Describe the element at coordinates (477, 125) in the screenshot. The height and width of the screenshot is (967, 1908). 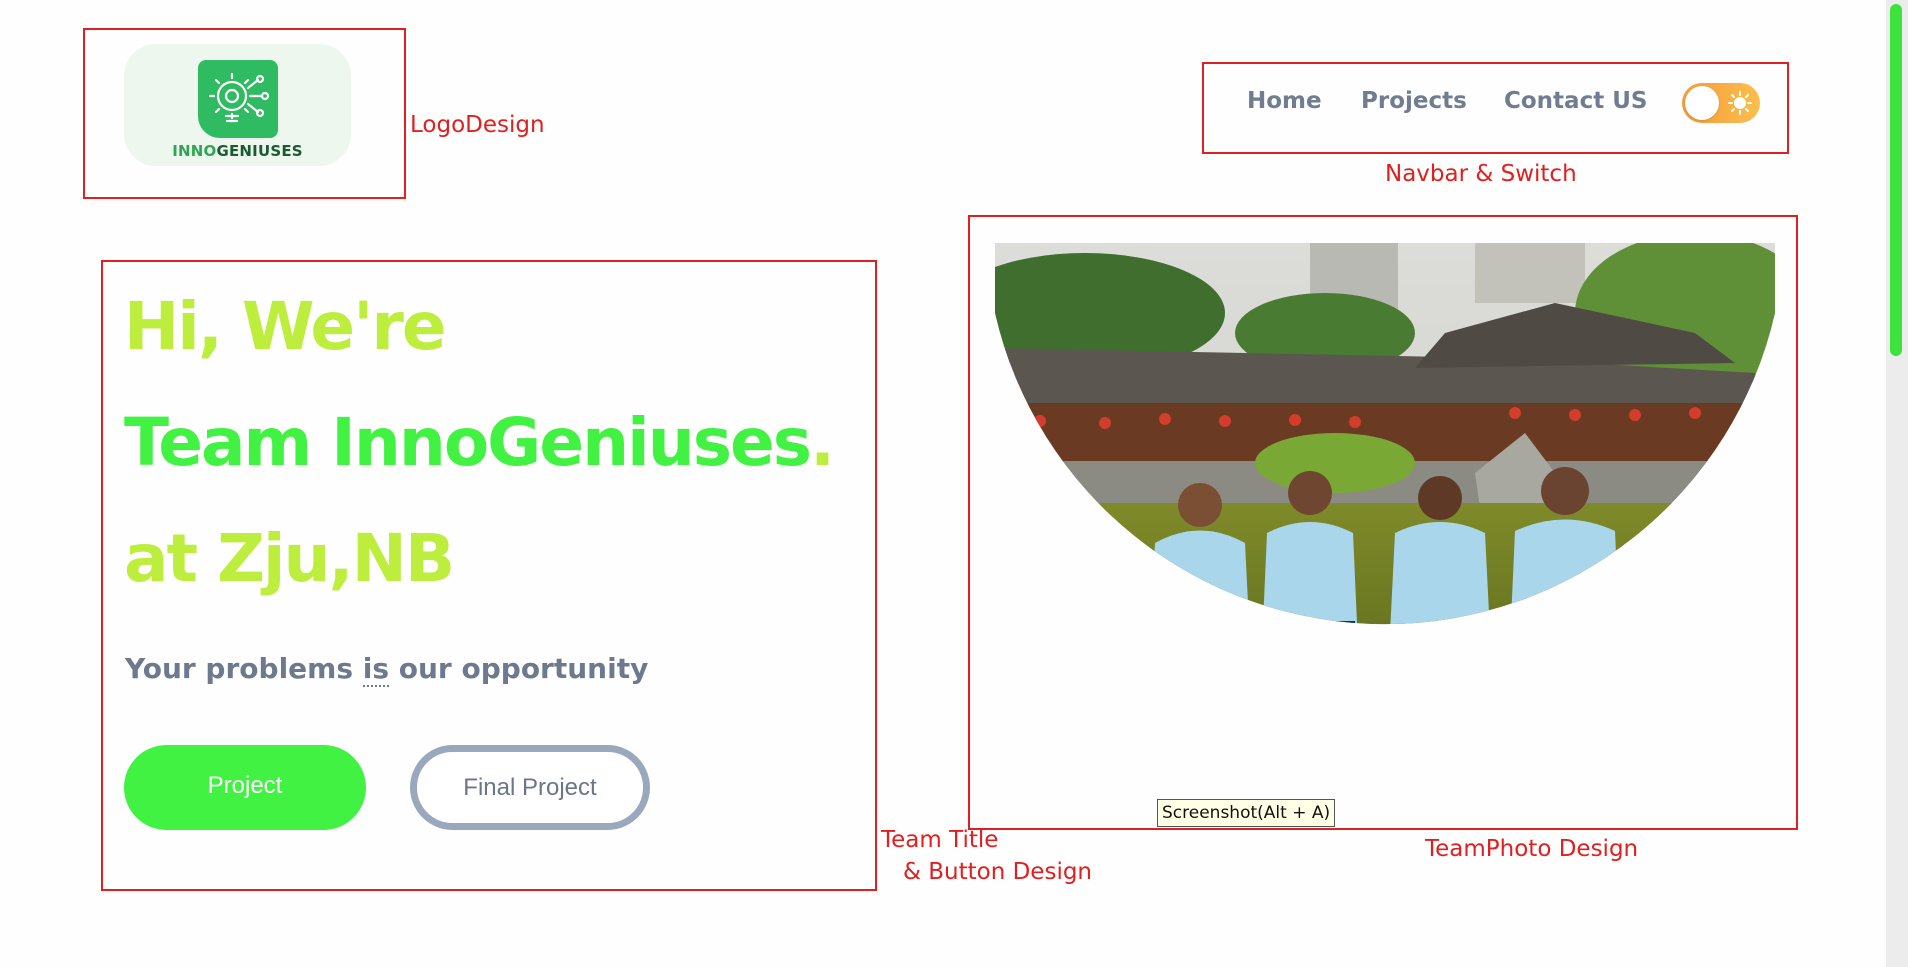
I see `annotation-label-logo: LogoDesign` at that location.